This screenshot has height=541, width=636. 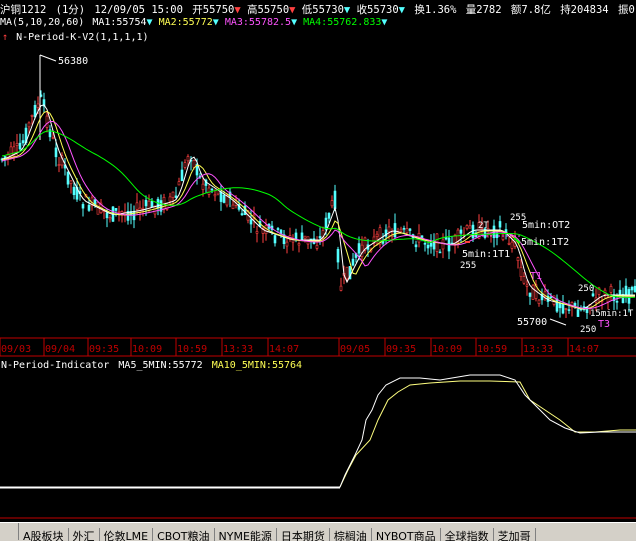 I want to click on high-price-label: 56380, so click(x=73, y=61).